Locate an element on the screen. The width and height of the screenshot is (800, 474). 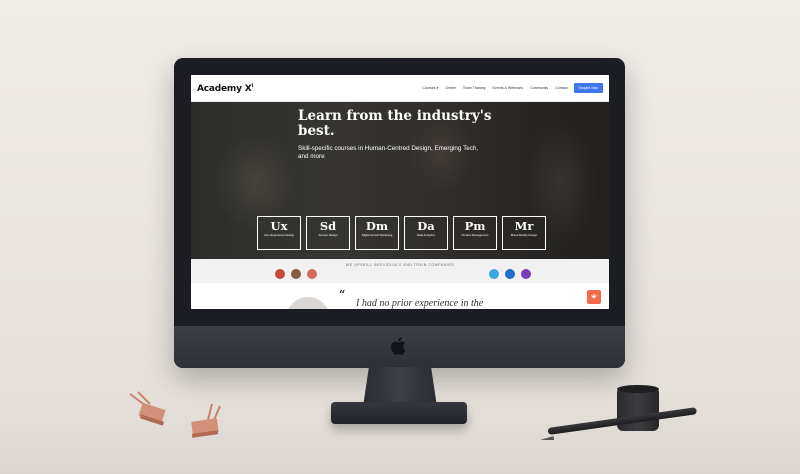
nav-link-online: Online is located at coordinates (451, 88).